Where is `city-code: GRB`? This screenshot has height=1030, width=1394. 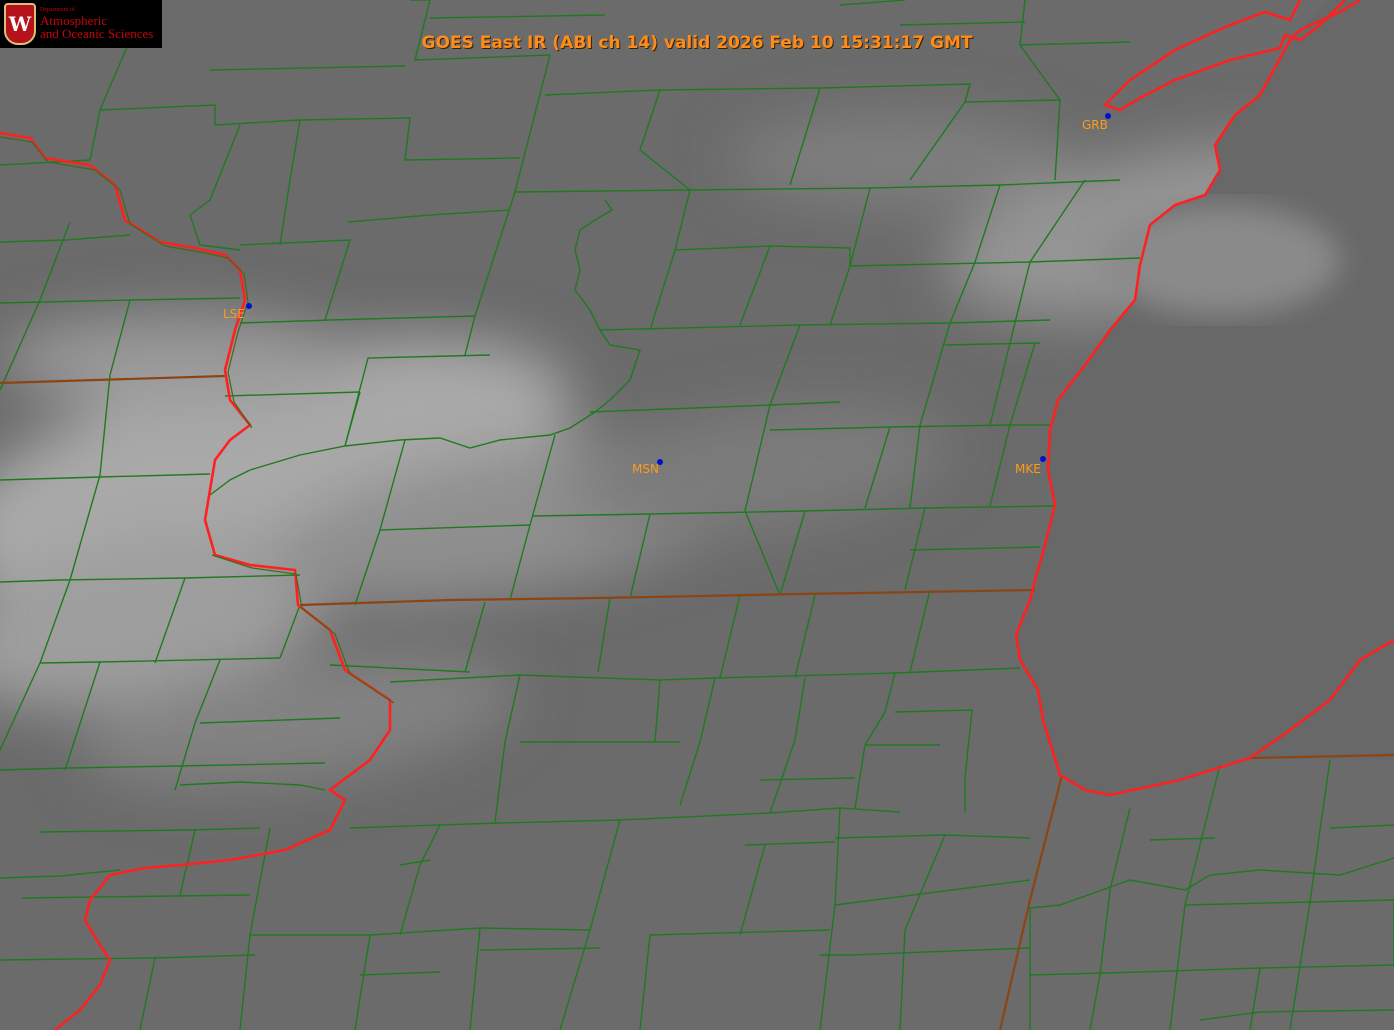 city-code: GRB is located at coordinates (1095, 125).